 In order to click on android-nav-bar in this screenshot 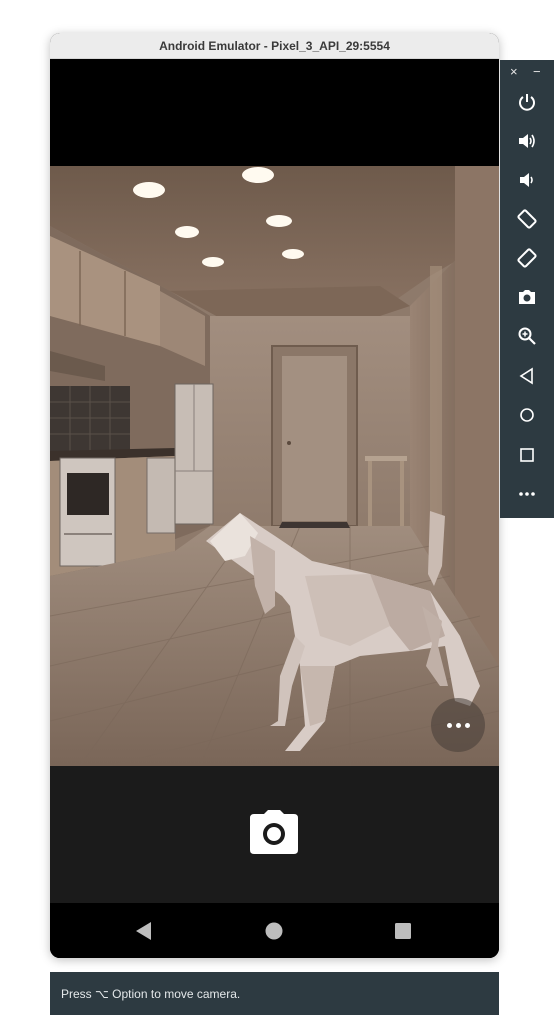, I will do `click(274, 930)`.